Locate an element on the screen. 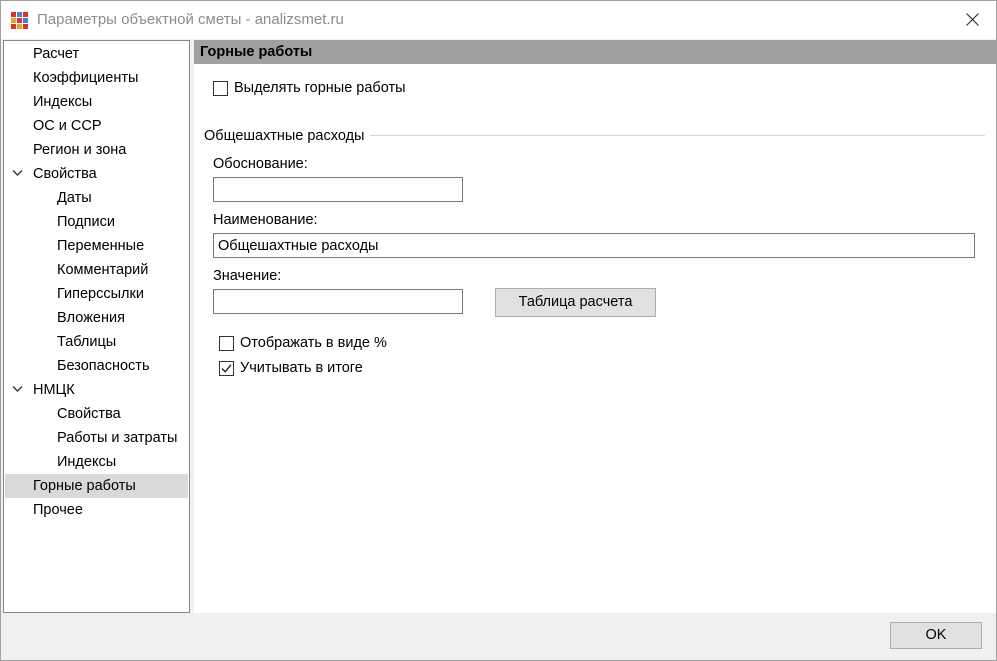 The image size is (997, 661). close-icon is located at coordinates (972, 19).